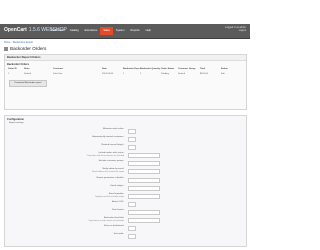 This screenshot has width=320, height=250. What do you see at coordinates (108, 137) in the screenshot?
I see `config-label: Automatically remind customers:` at bounding box center [108, 137].